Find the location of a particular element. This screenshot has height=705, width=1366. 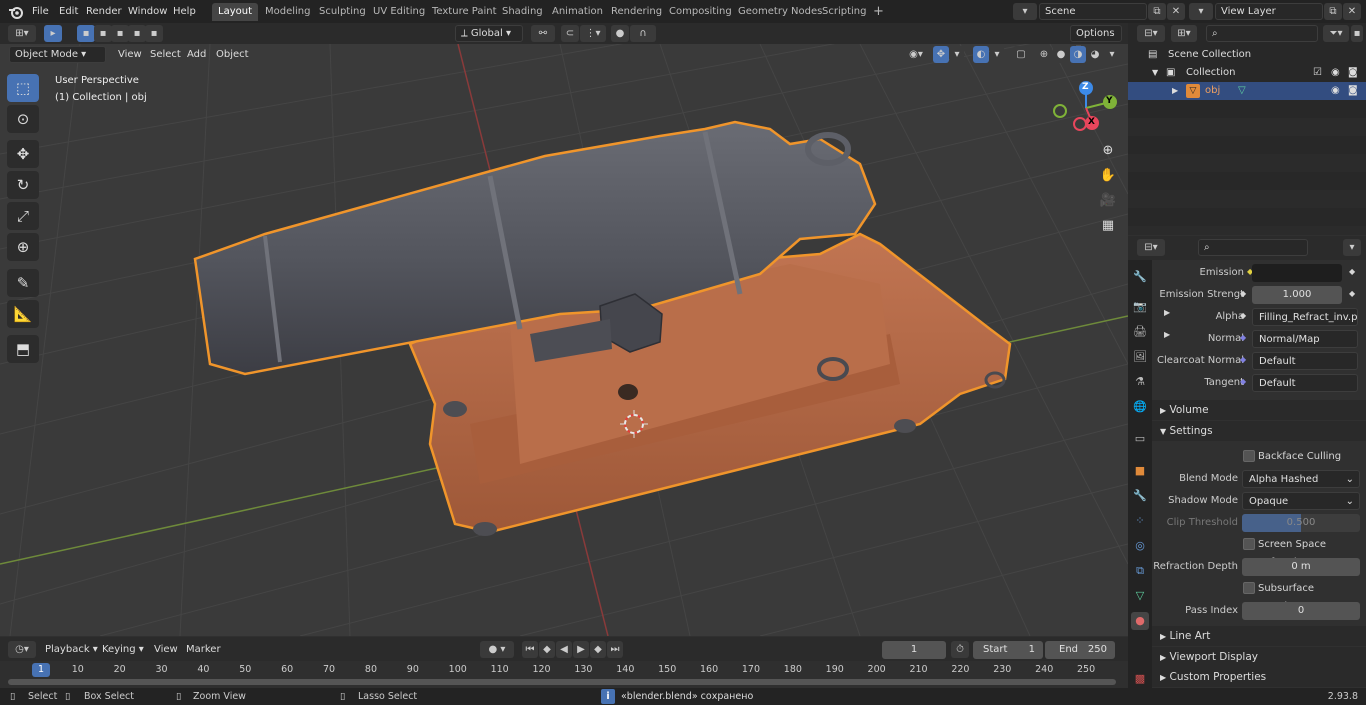

menu-edit: Edit is located at coordinates (68, 11).